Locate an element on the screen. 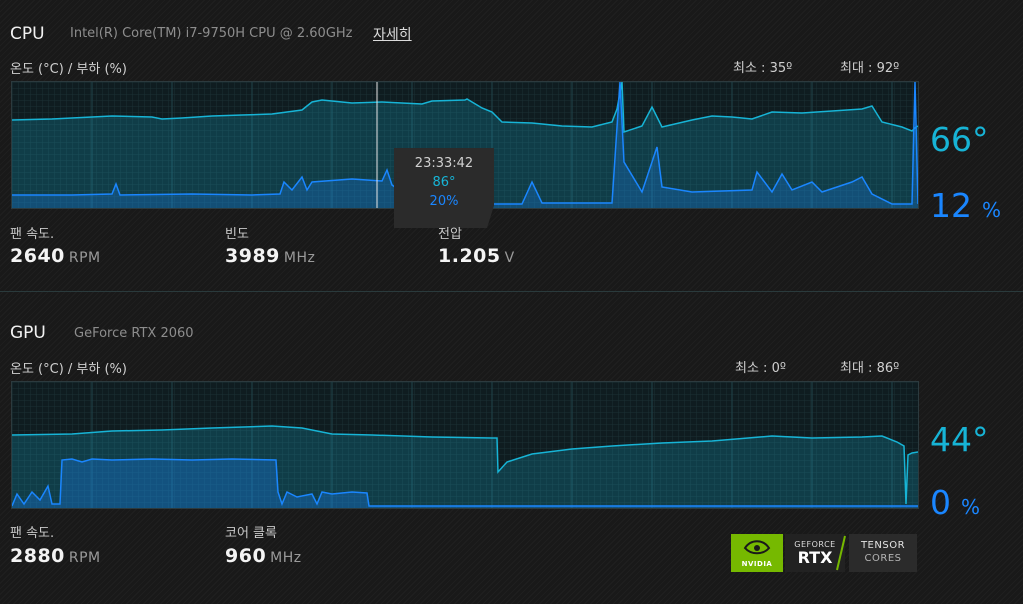  cpu-current-load: 12% is located at coordinates (965, 205).